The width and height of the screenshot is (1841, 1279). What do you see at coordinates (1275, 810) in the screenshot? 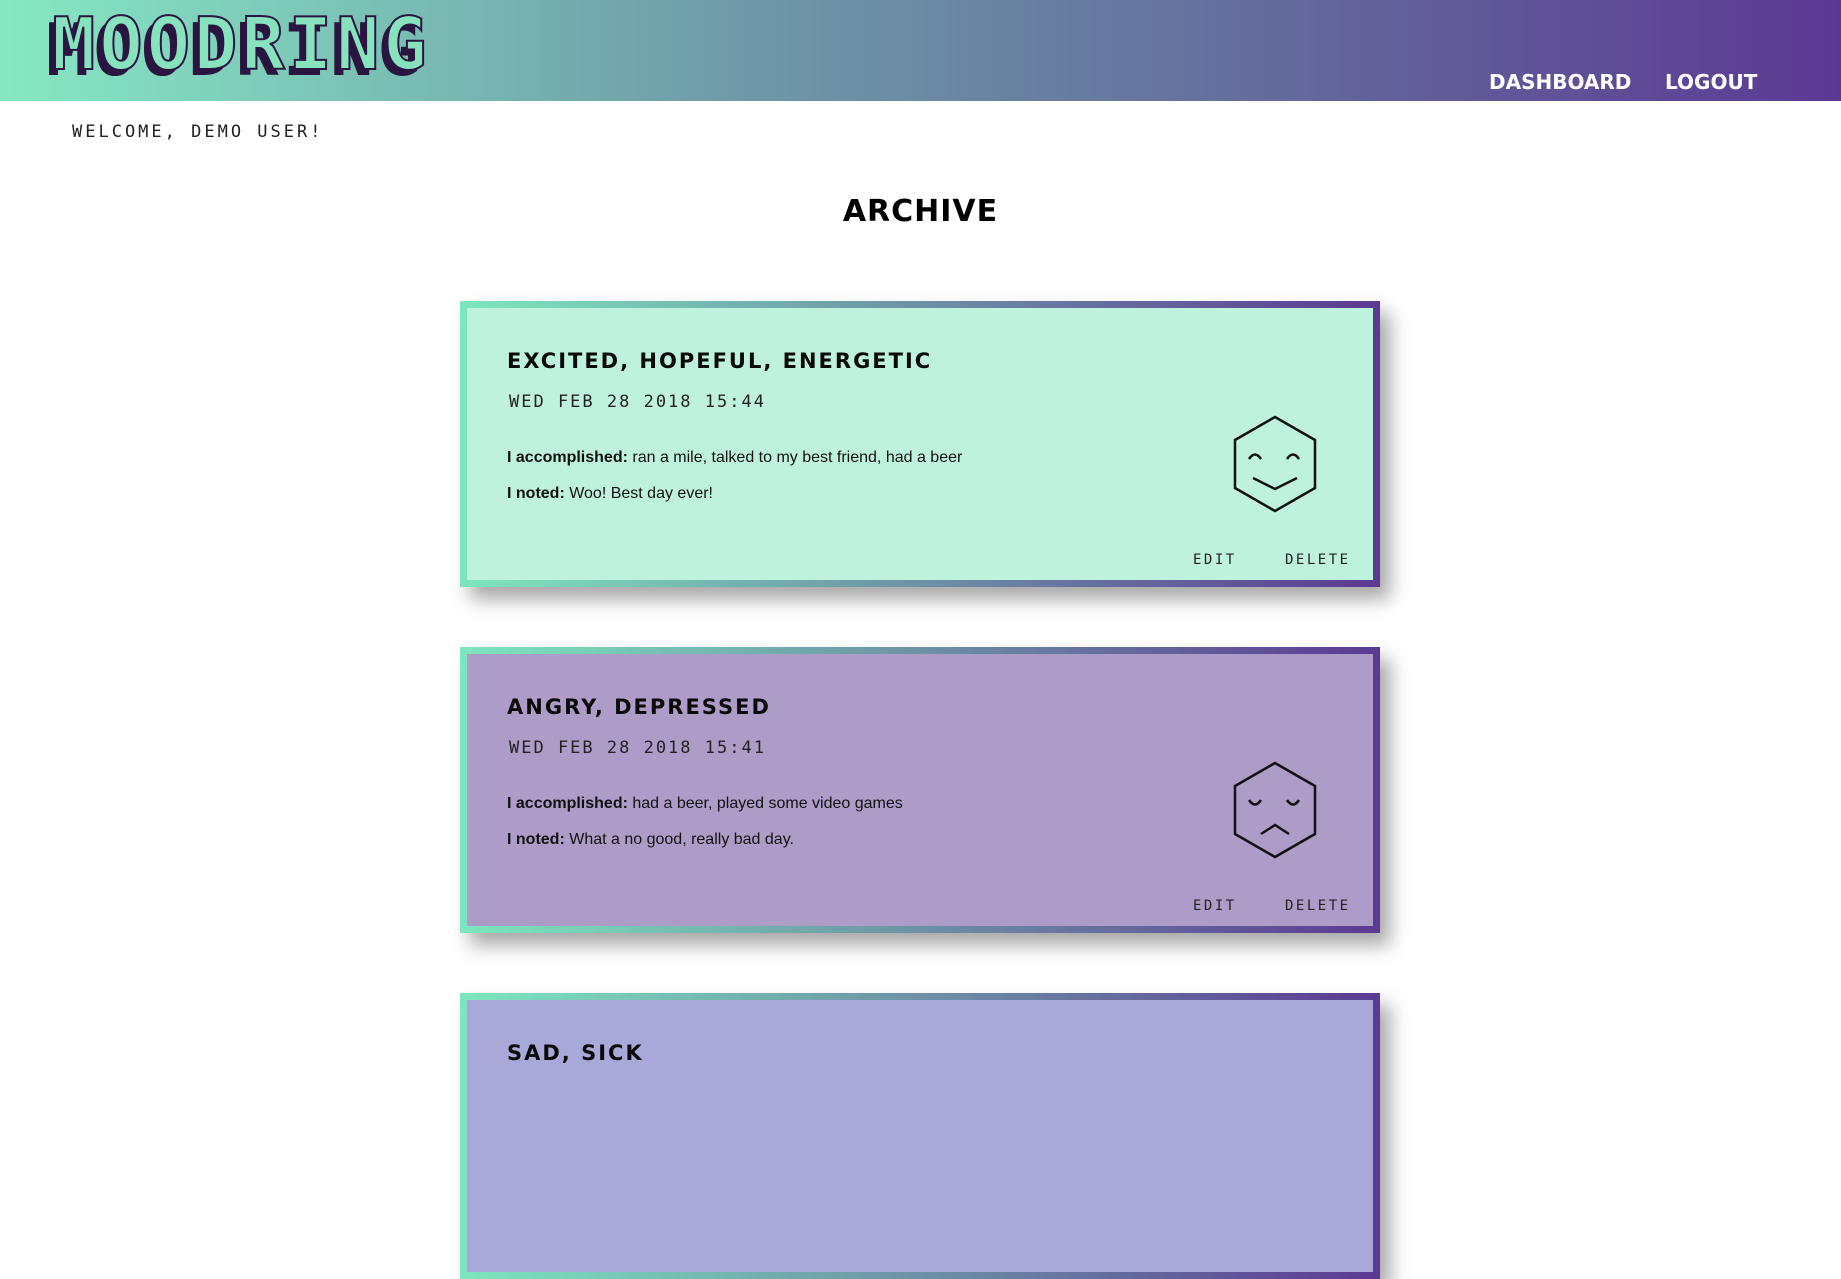
I see `sad-face-icon` at bounding box center [1275, 810].